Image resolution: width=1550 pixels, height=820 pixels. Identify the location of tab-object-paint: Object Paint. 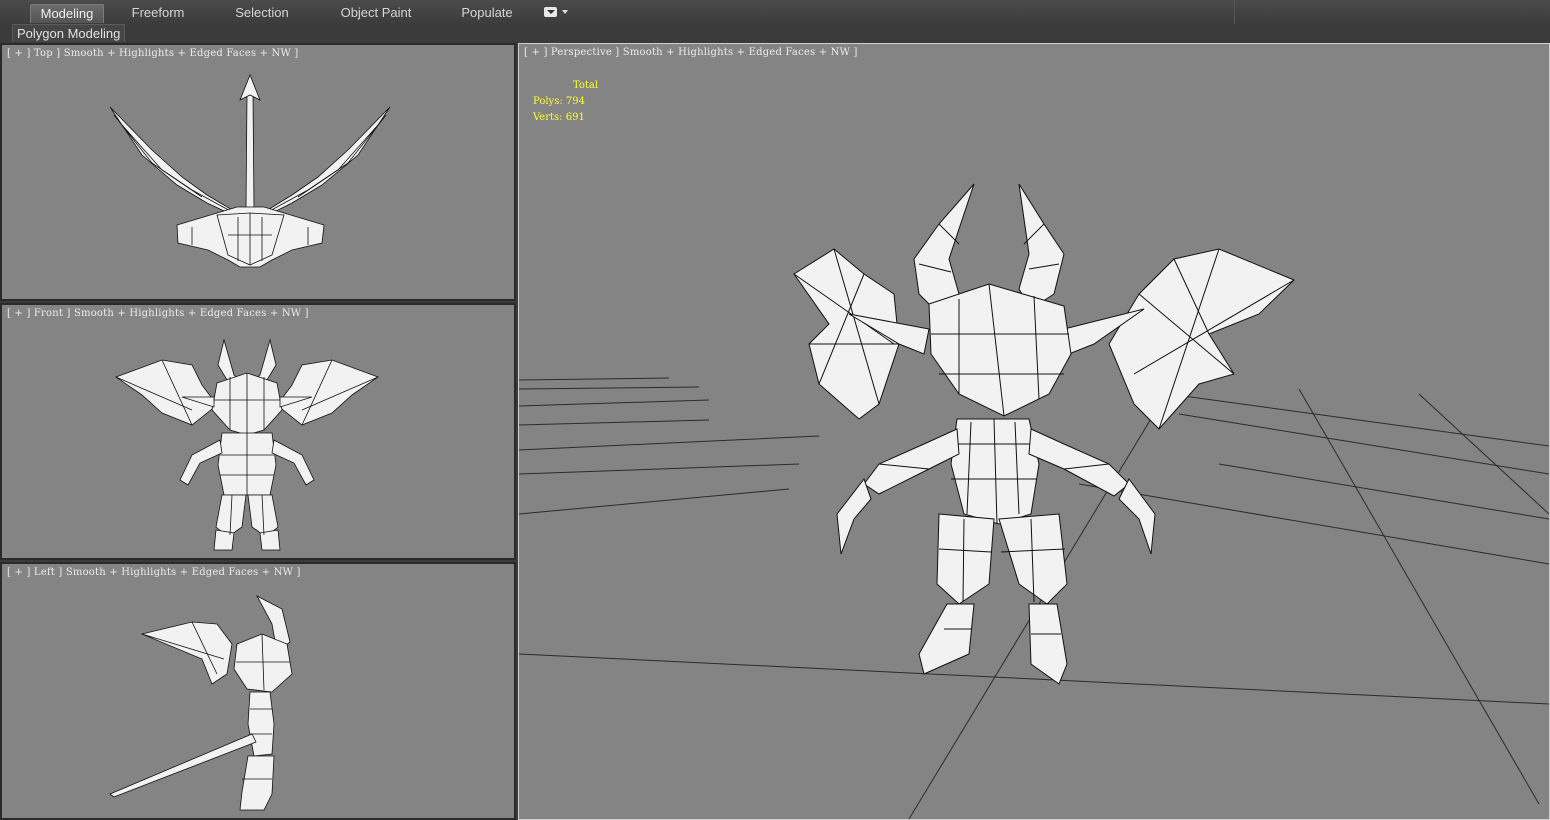
(376, 13).